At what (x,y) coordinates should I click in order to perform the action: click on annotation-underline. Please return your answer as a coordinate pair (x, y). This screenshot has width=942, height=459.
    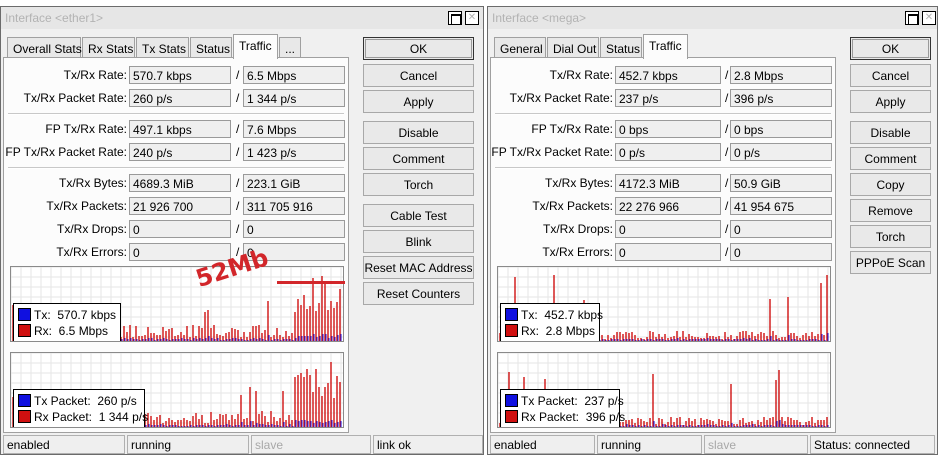
    Looking at the image, I should click on (311, 282).